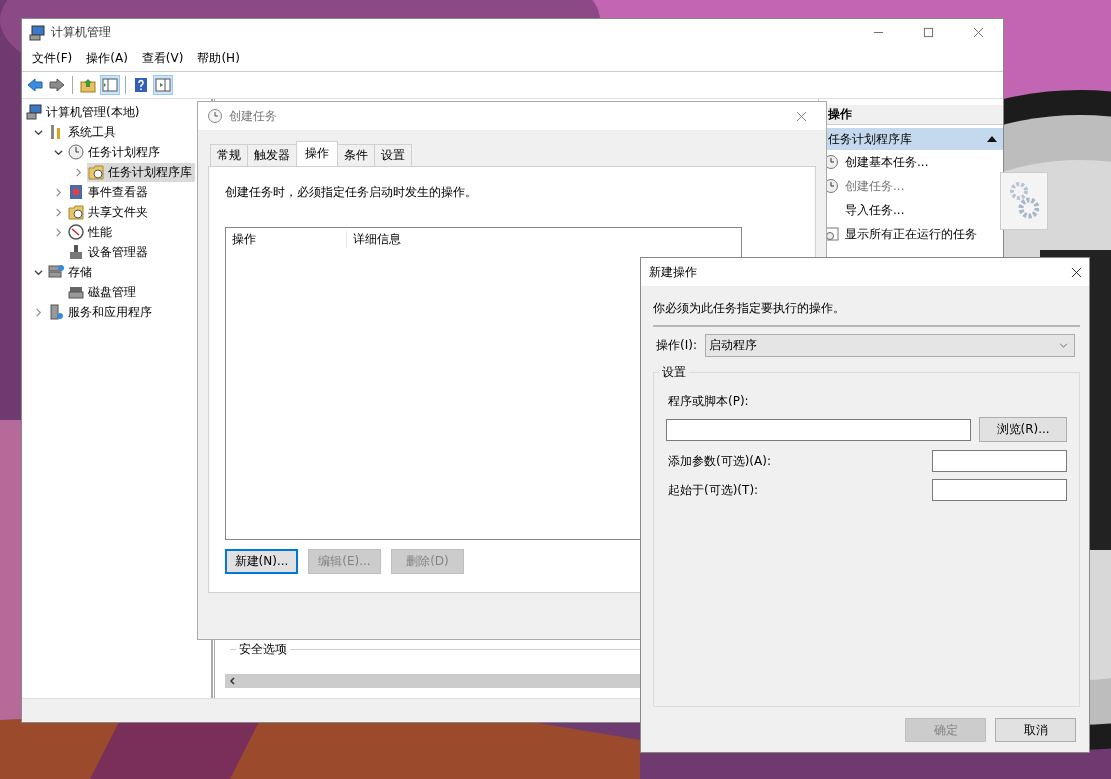 The image size is (1111, 779). What do you see at coordinates (674, 372) in the screenshot?
I see `group-title: 设置` at bounding box center [674, 372].